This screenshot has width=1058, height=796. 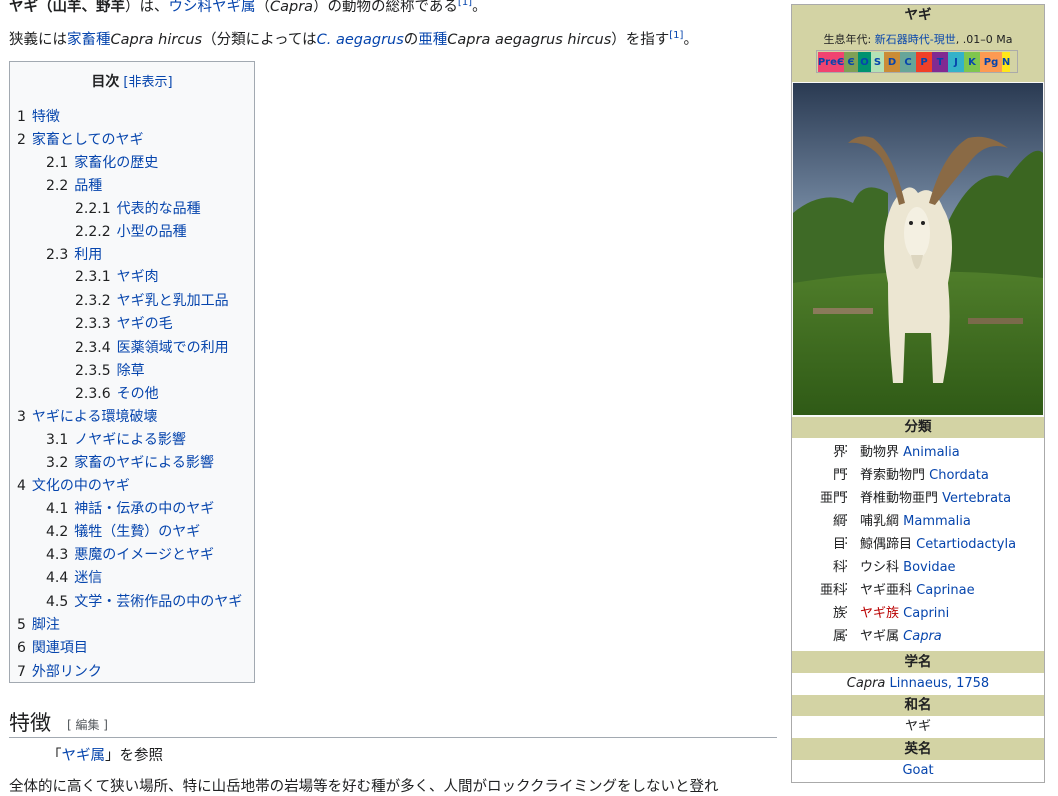 What do you see at coordinates (158, 602) in the screenshot?
I see `toc-link: 文学・芸術作品の中のヤギ` at bounding box center [158, 602].